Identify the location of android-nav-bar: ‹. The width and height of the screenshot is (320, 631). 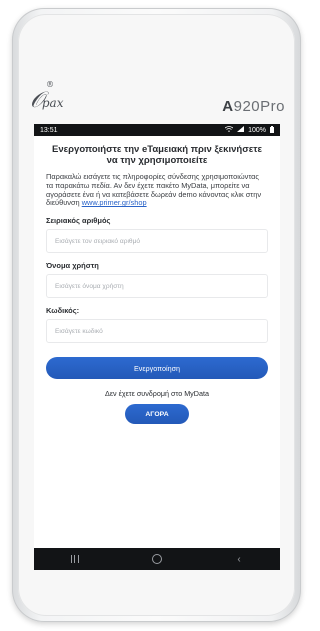
(157, 559).